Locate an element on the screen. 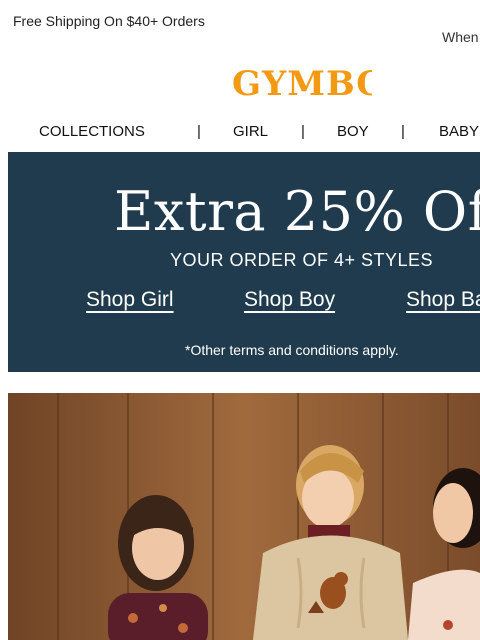 The height and width of the screenshot is (640, 480). promo-terms: *Other terms and conditions apply. is located at coordinates (292, 350).